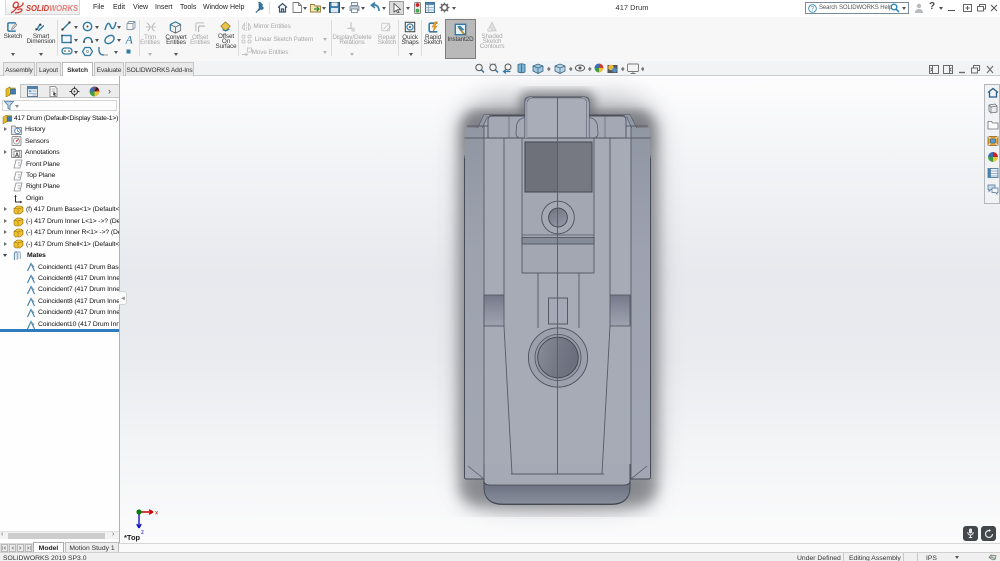 This screenshot has width=1000, height=561. I want to click on svg-text: SOLIDWORKS, so click(52, 8).